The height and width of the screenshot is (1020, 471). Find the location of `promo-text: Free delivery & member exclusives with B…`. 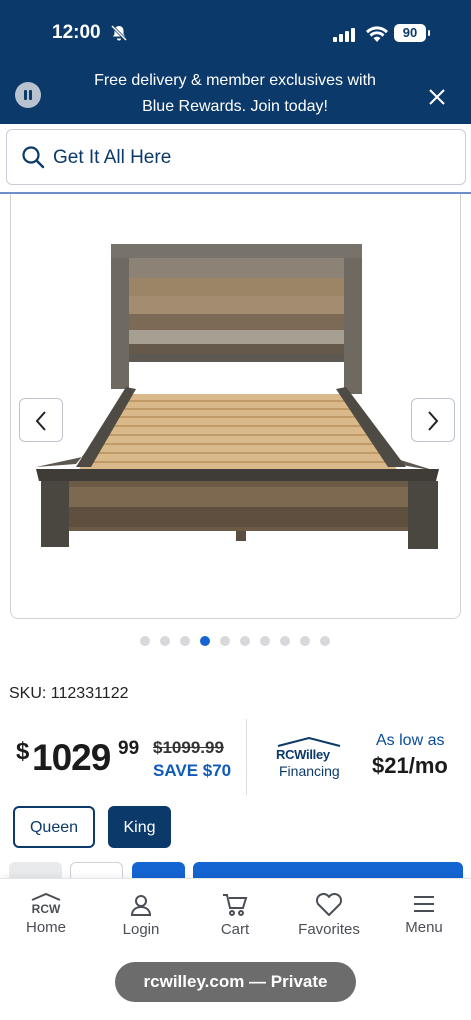

promo-text: Free delivery & member exclusives with B… is located at coordinates (235, 94).